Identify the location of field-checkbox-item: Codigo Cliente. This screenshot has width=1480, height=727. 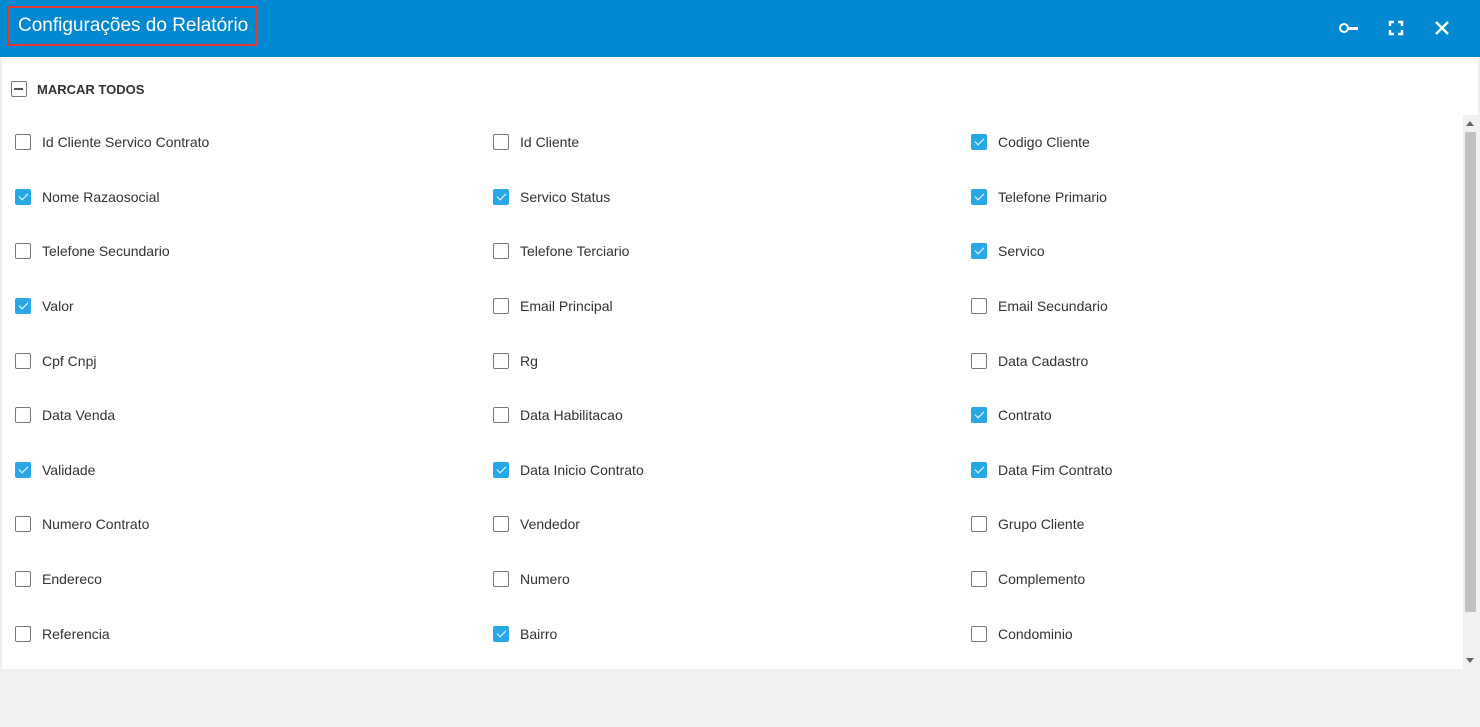
(1197, 142).